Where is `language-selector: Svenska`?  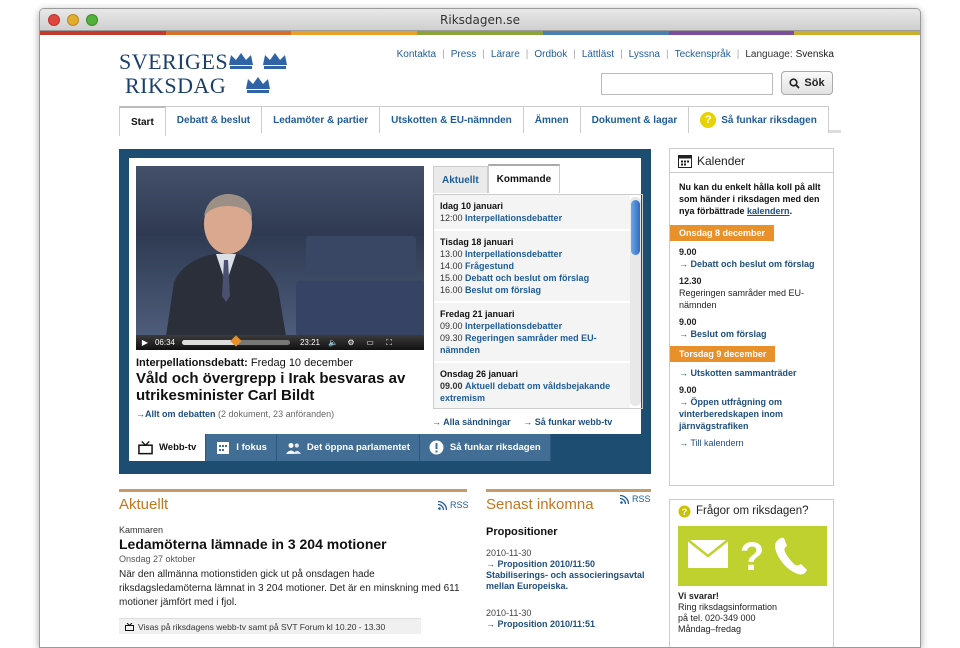
language-selector: Svenska is located at coordinates (815, 54).